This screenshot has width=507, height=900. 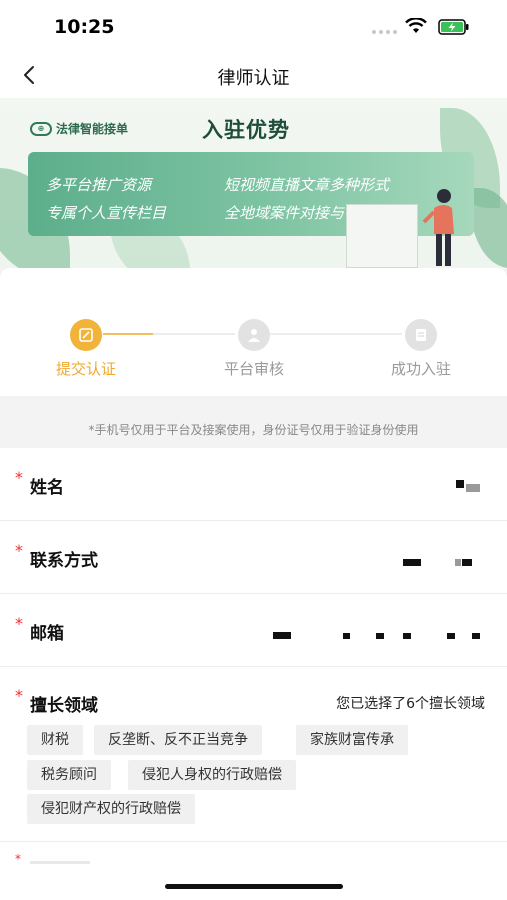 I want to click on email-row: * 邮箱, so click(x=253, y=630).